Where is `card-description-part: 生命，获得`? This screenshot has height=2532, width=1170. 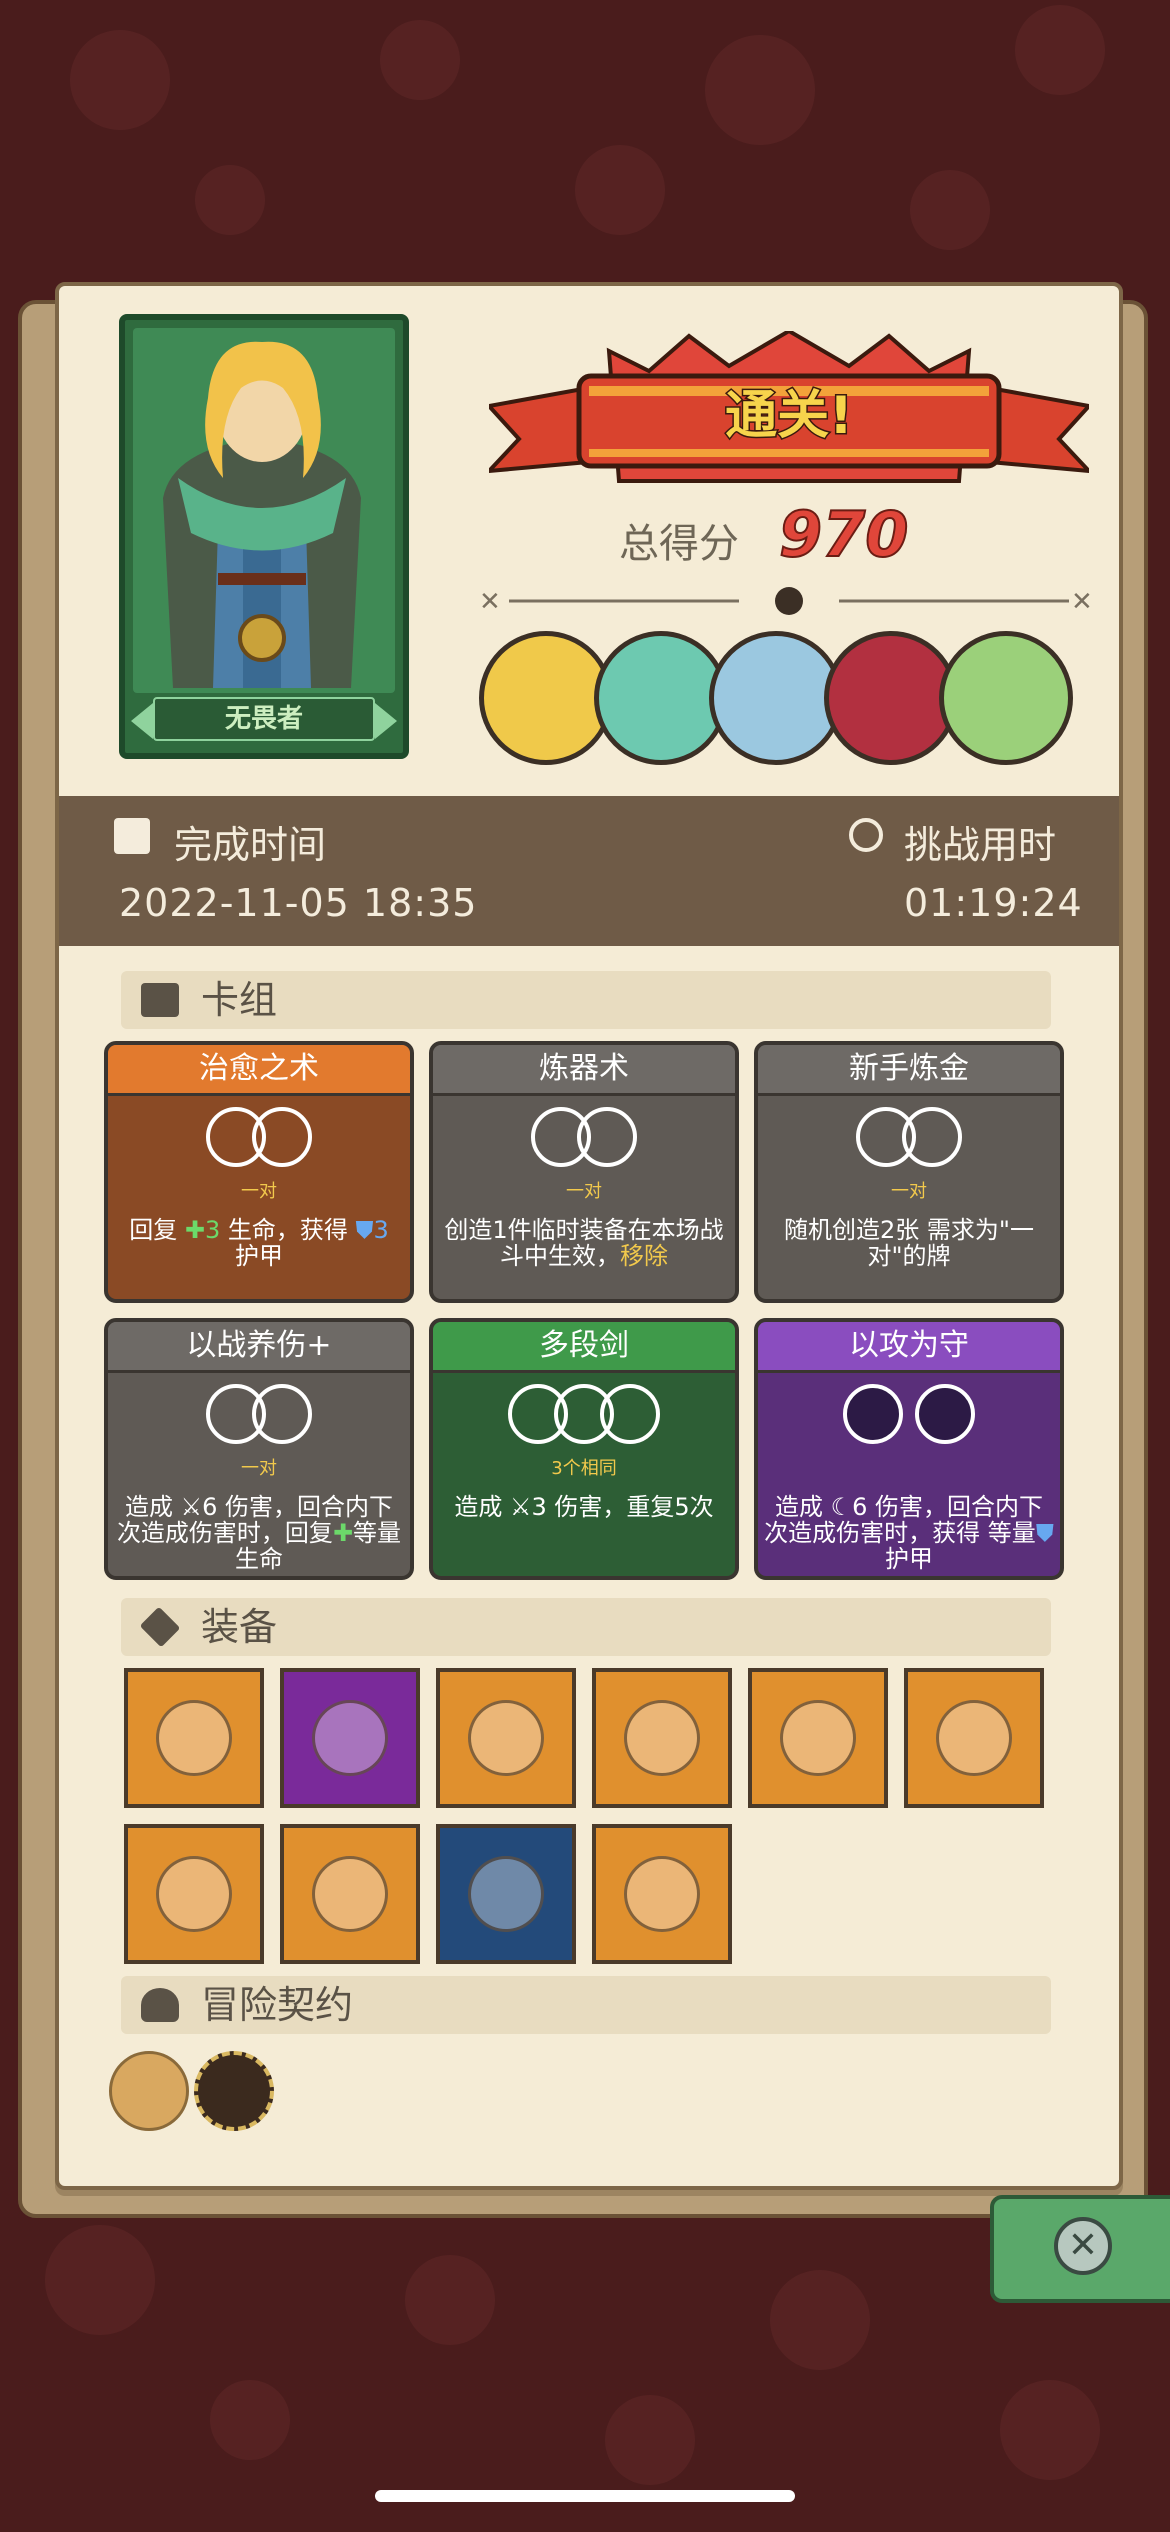
card-description-part: 生命，获得 is located at coordinates (288, 1230).